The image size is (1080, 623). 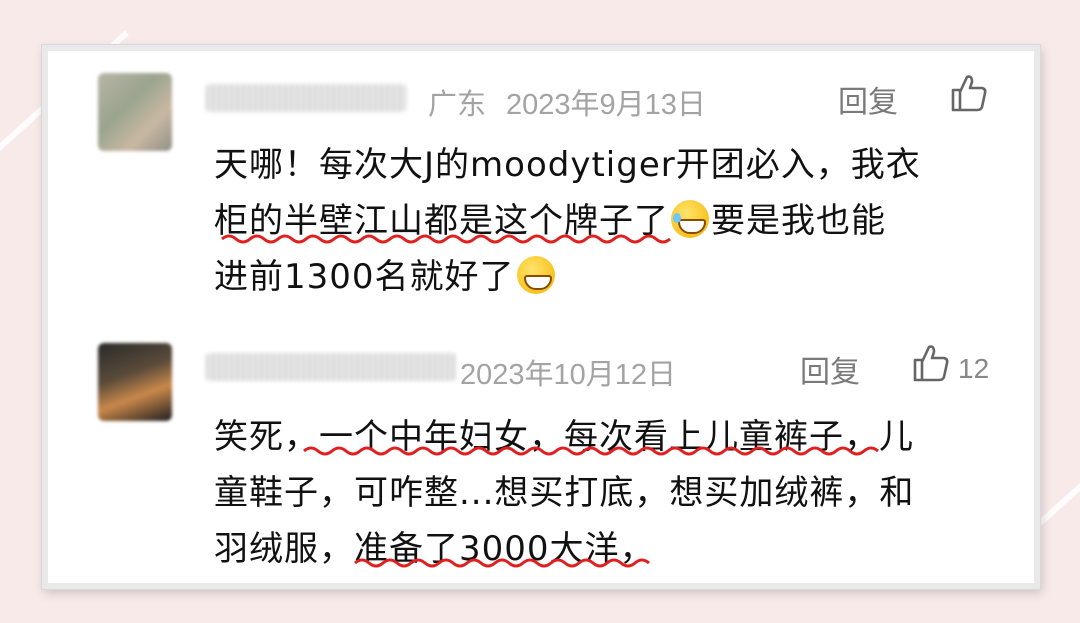 I want to click on grinning-icon, so click(x=535, y=275).